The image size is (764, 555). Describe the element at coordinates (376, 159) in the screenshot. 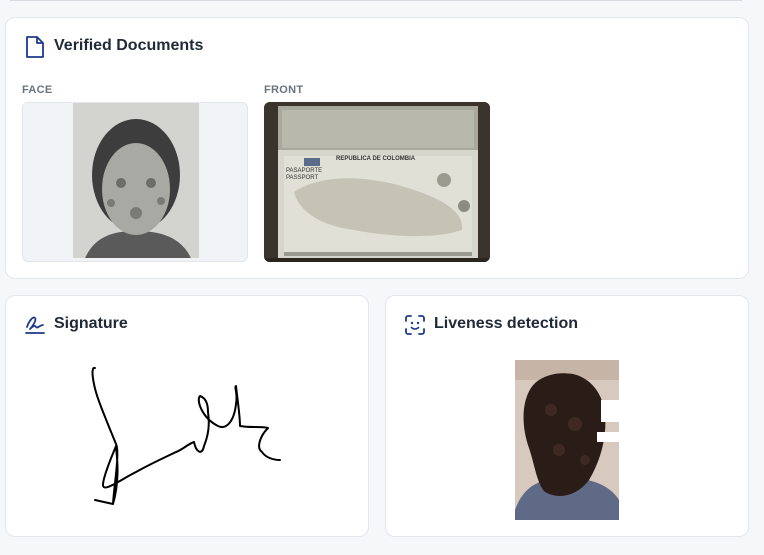

I see `passport-header-text: REPUBLICA DE COLOMBIA` at that location.